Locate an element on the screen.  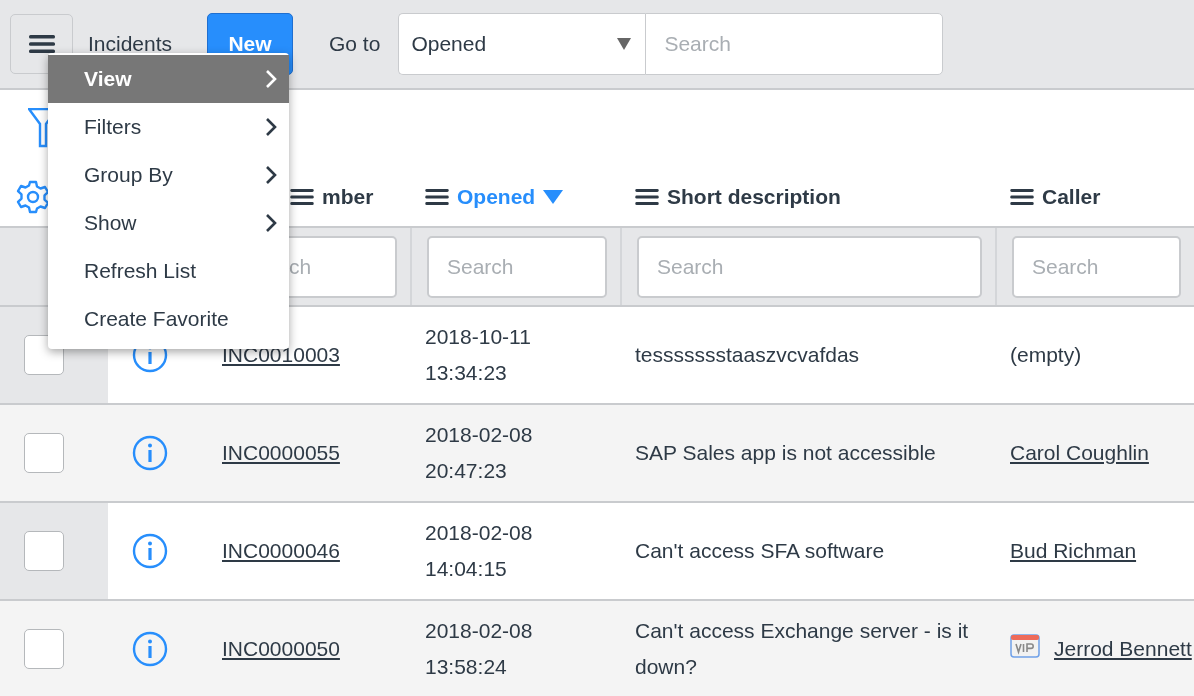
caller-link: Jerrod Bennett is located at coordinates (1123, 648).